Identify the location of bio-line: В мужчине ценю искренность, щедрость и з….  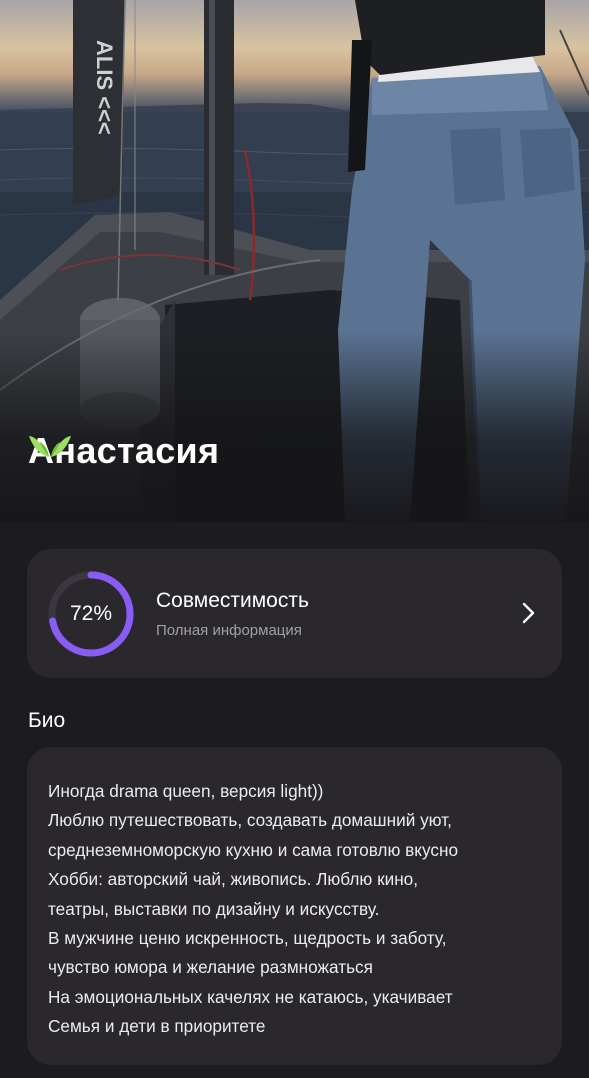
(247, 938).